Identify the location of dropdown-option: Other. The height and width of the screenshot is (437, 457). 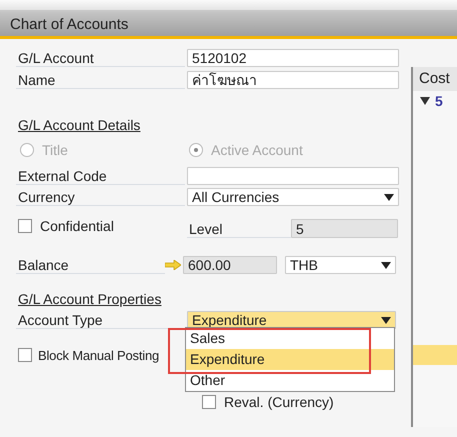
(290, 380).